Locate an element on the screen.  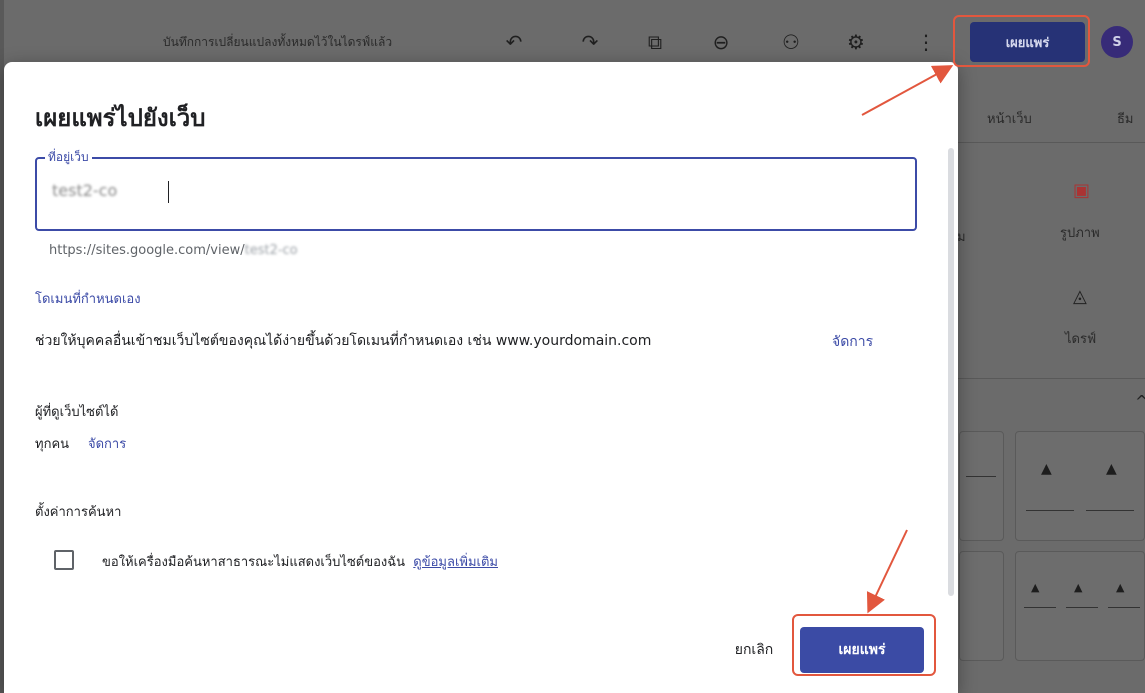
web-address-label: ที่อยู่เว็บ is located at coordinates (68, 157).